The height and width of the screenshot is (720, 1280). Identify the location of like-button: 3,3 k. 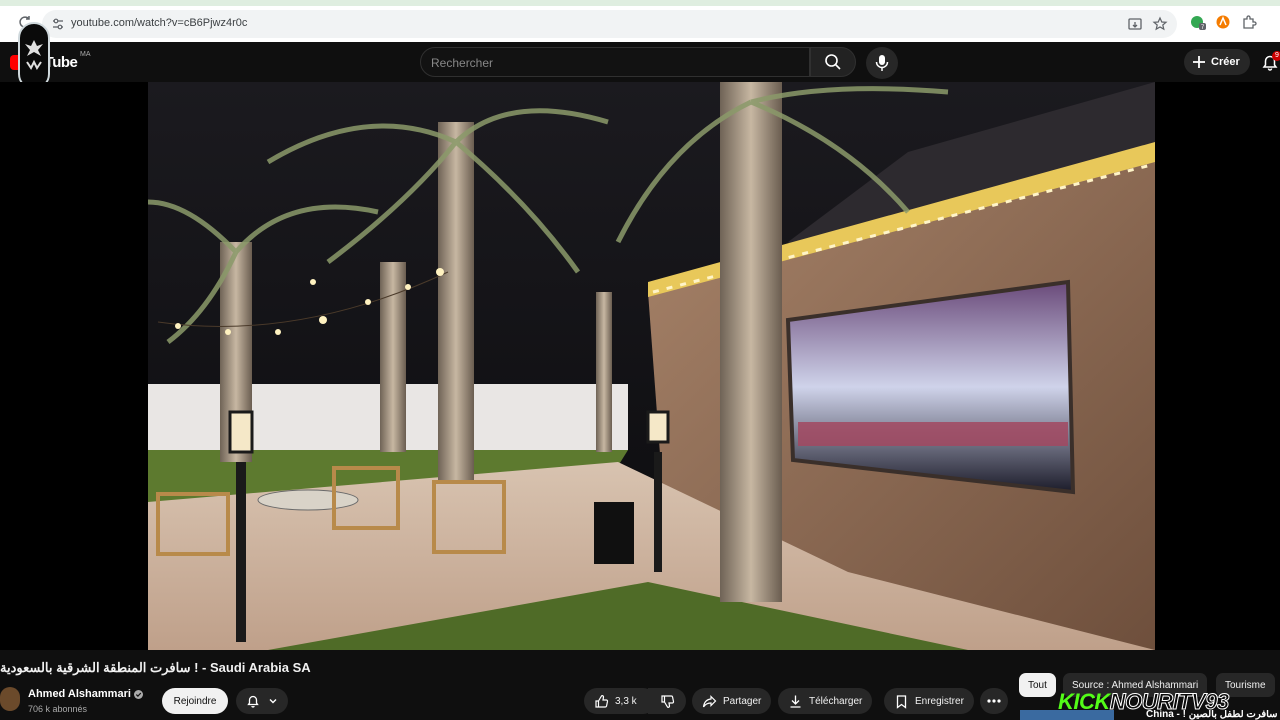
(620, 701).